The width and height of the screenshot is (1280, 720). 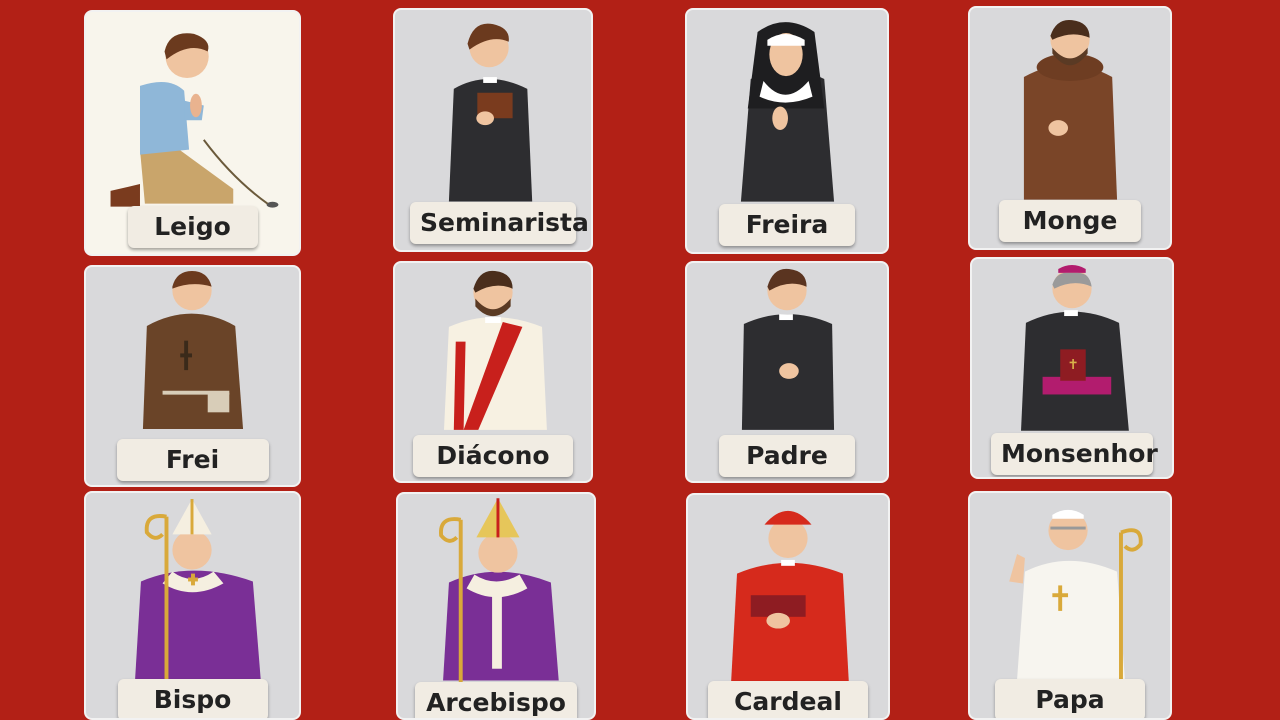 I want to click on card-arcebispo: Arcebispo, so click(x=496, y=606).